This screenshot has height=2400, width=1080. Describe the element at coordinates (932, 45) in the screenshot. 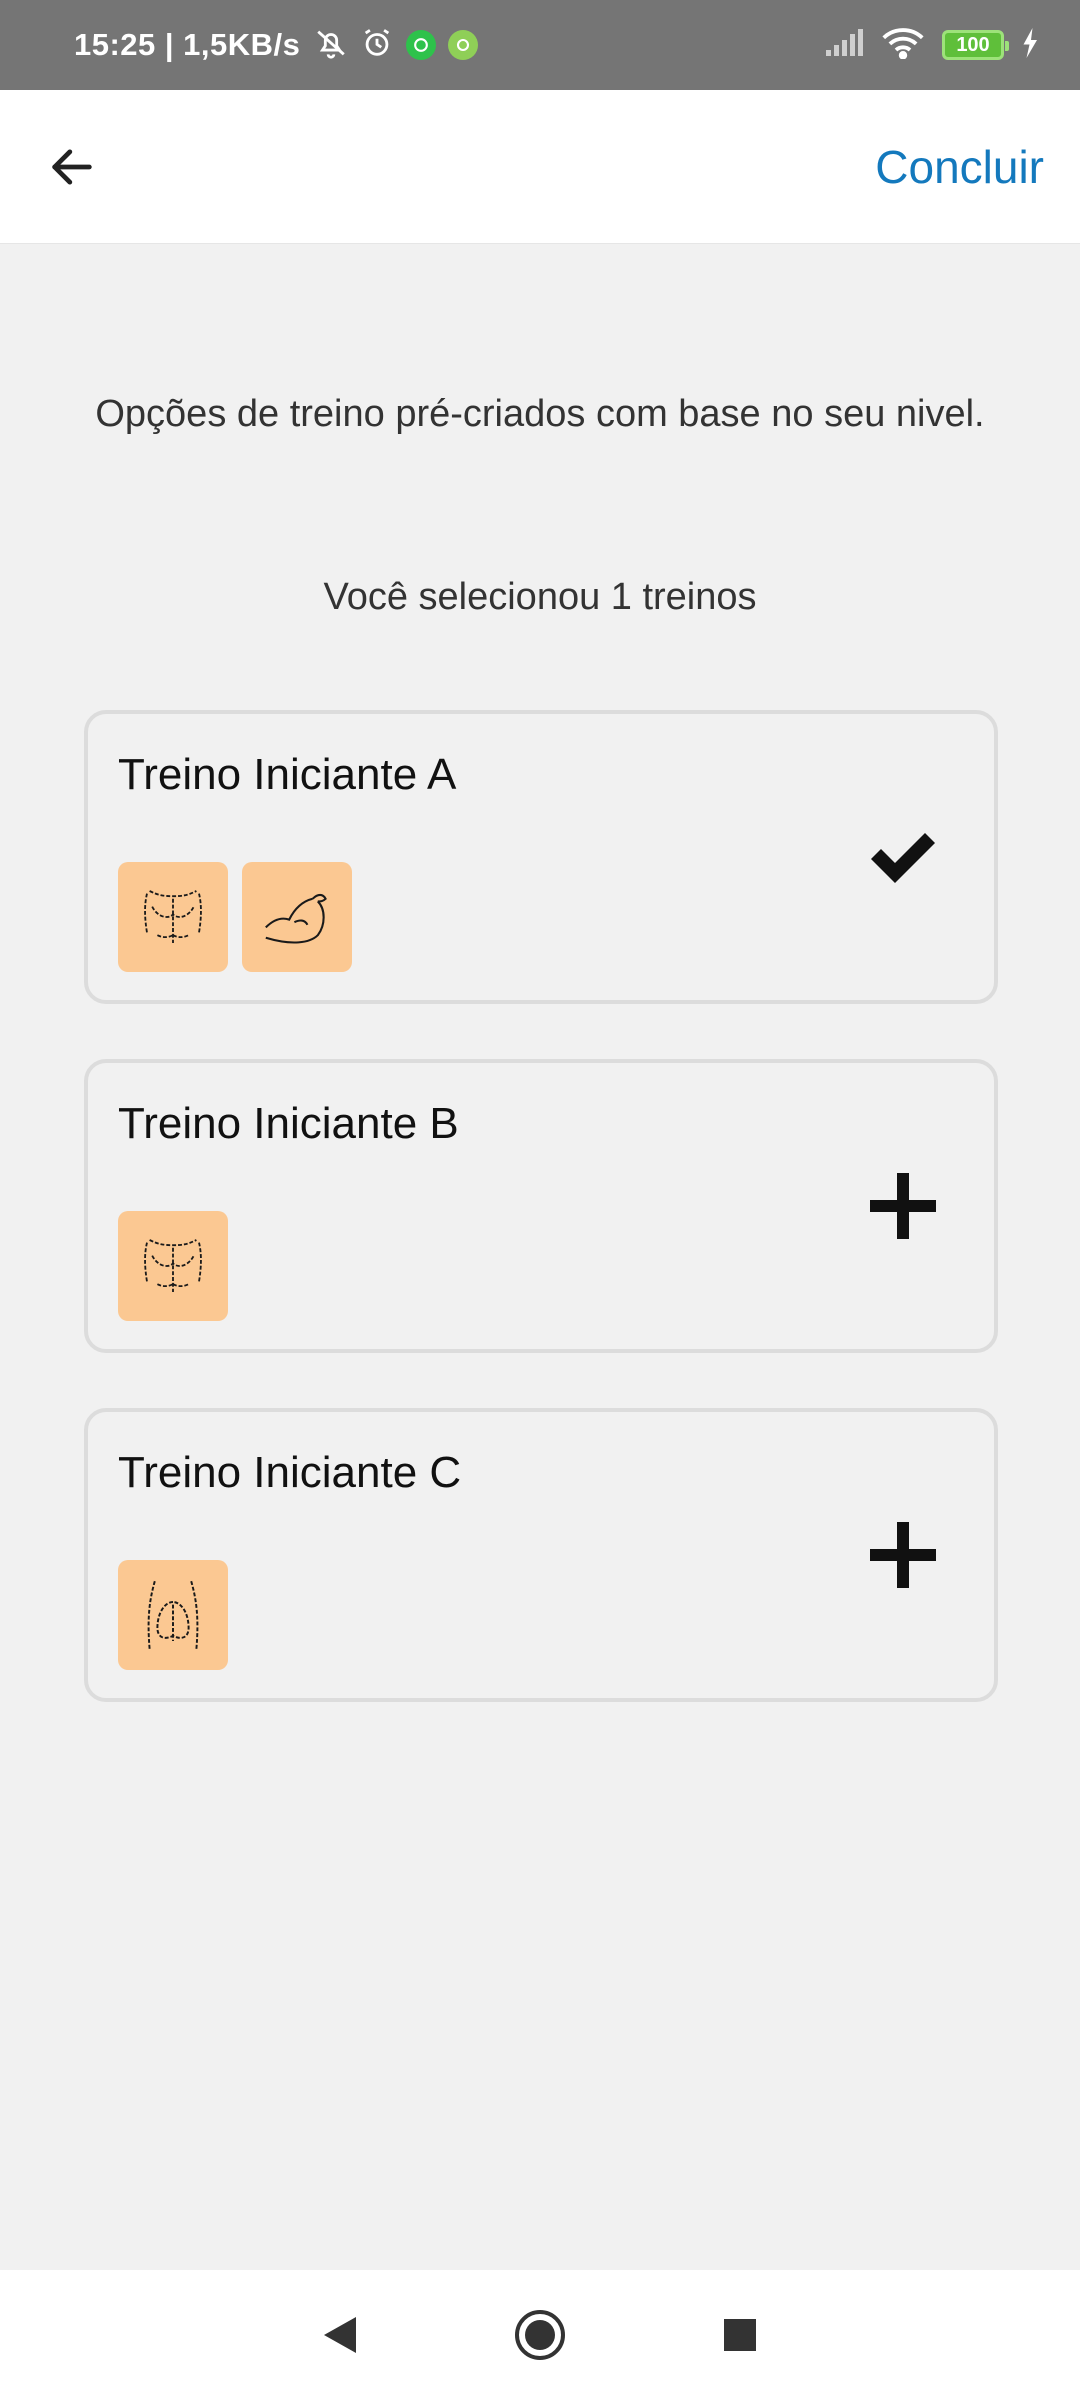

I see `status-right-icons: 100` at that location.